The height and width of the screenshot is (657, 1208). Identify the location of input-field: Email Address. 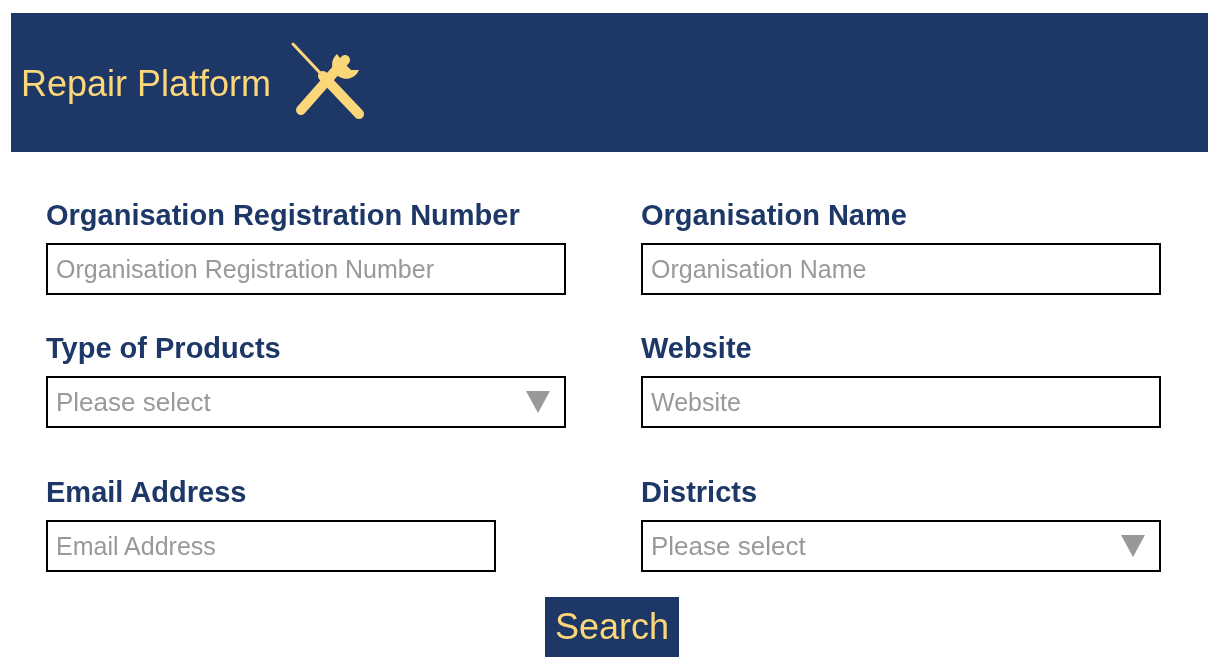
(271, 546).